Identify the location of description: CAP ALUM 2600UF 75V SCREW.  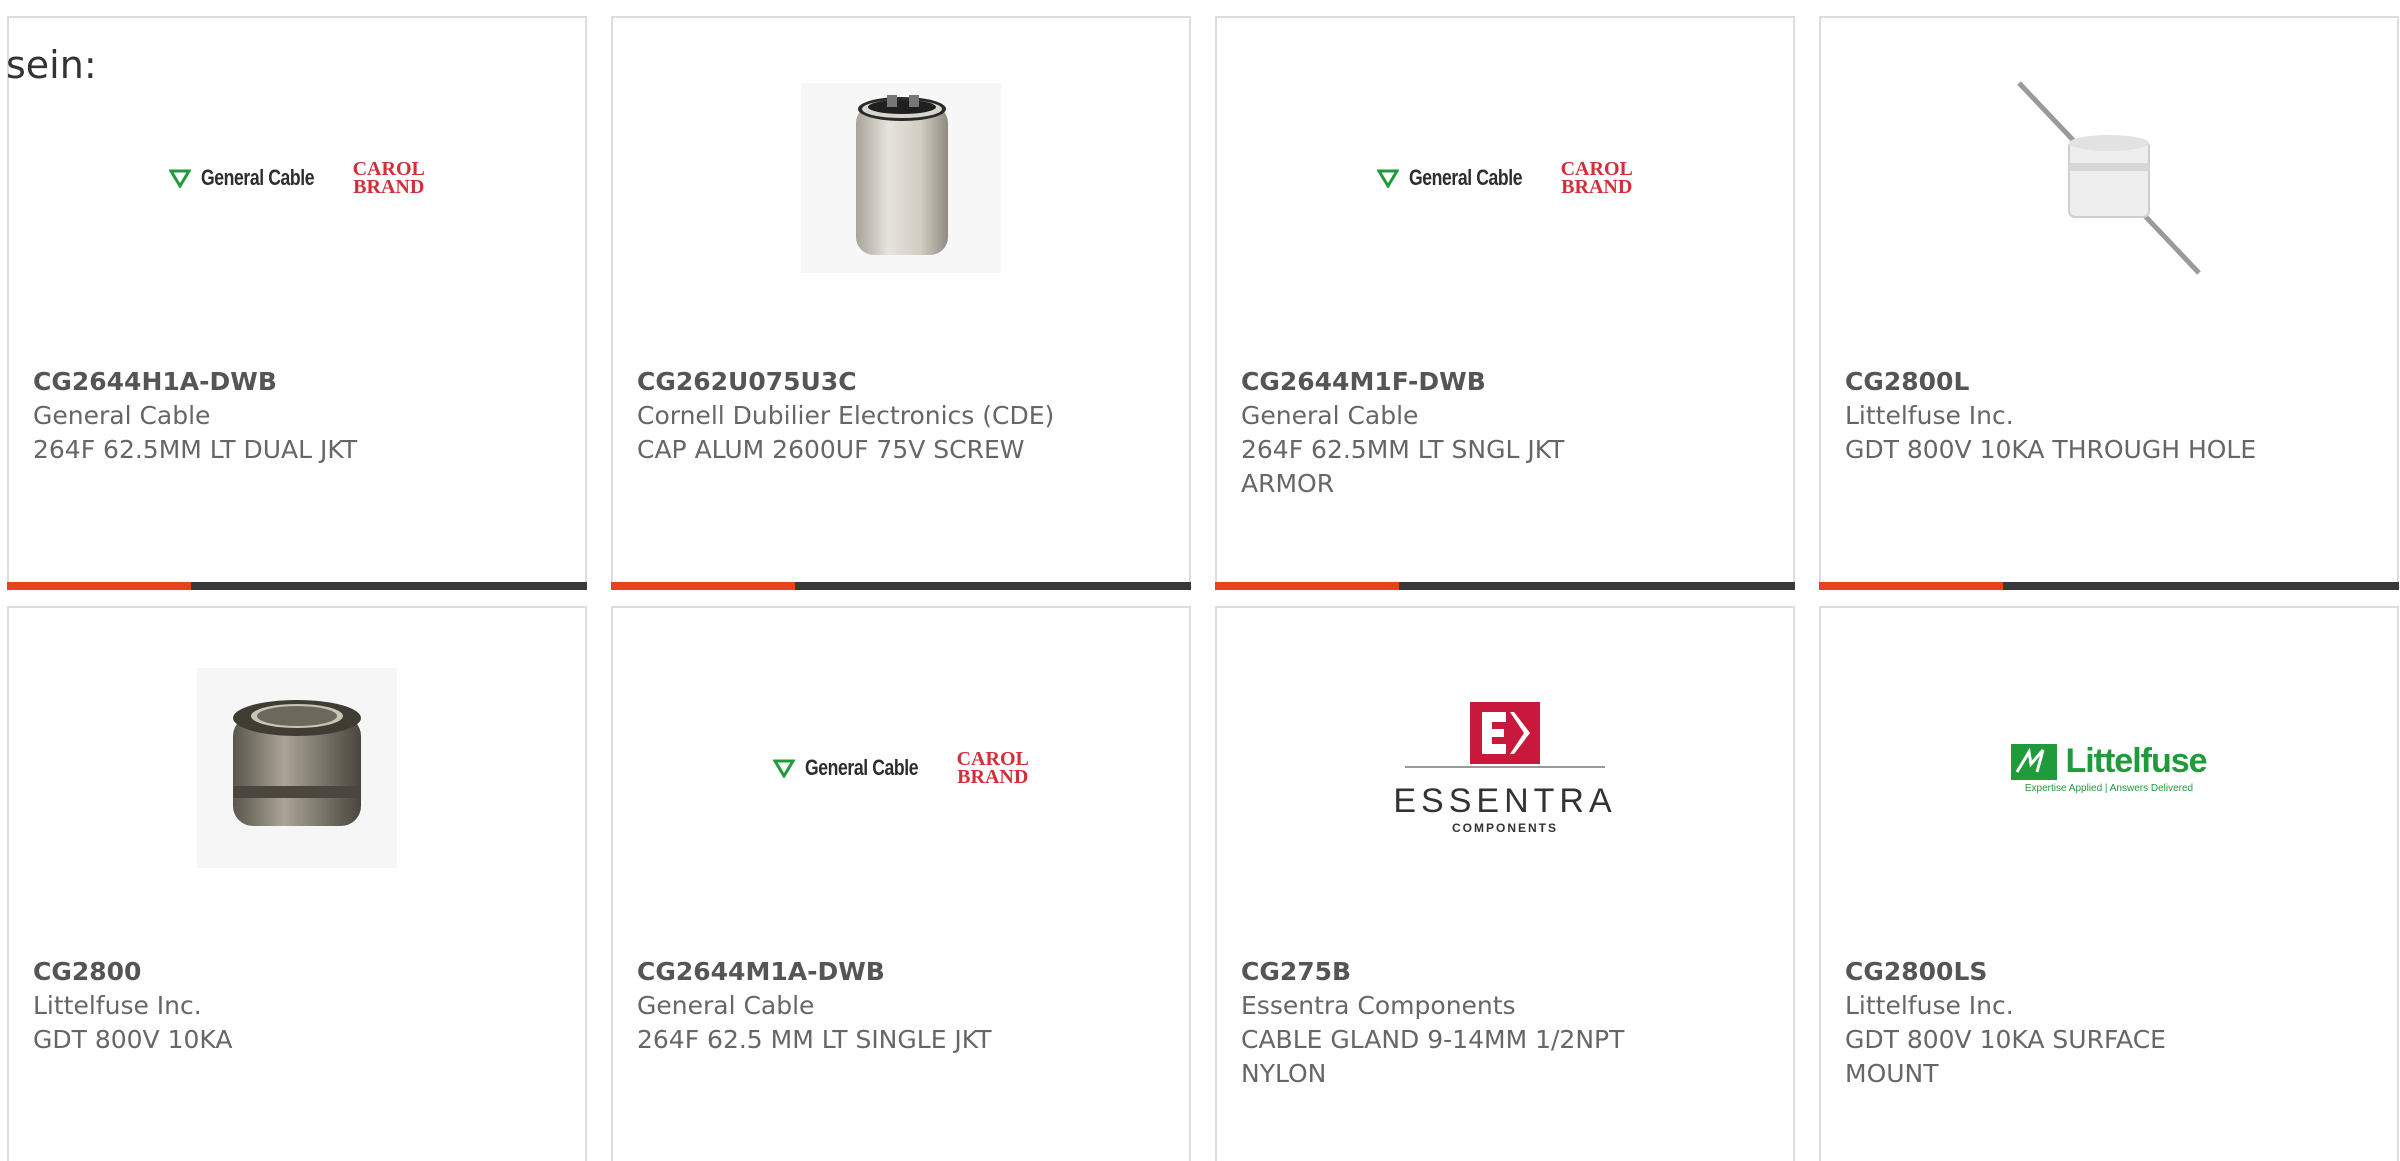
(831, 449).